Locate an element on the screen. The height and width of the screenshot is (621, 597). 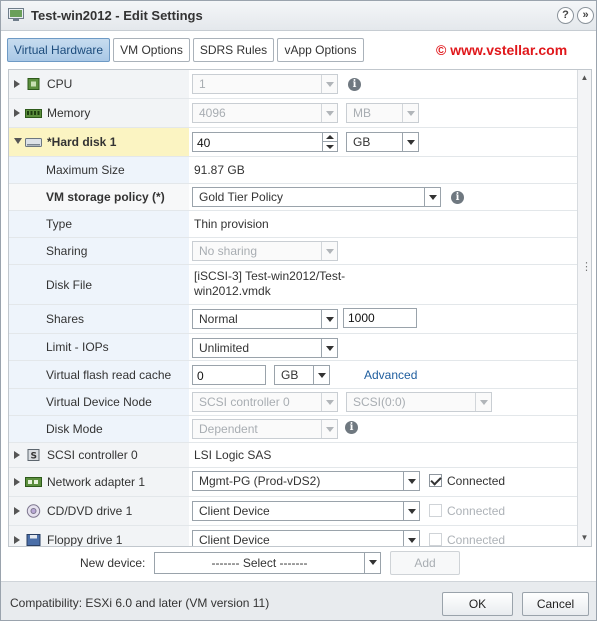
shares-amount-value: 1000 is located at coordinates (361, 318).